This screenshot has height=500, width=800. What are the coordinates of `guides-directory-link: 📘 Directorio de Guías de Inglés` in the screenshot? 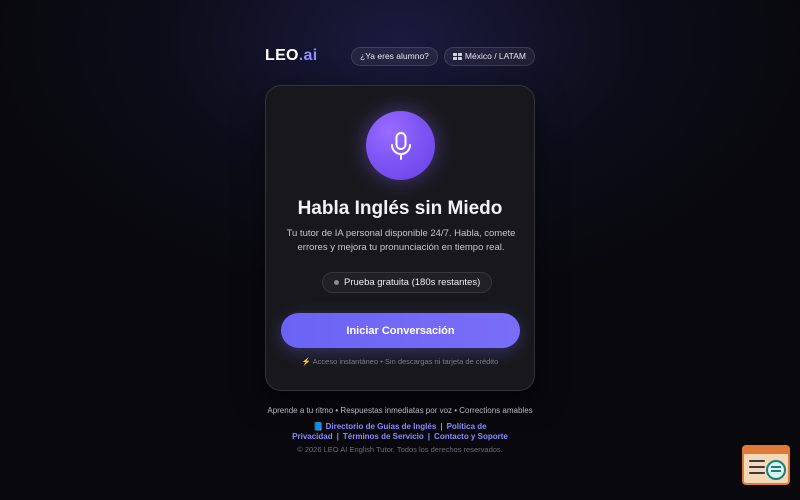 It's located at (374, 426).